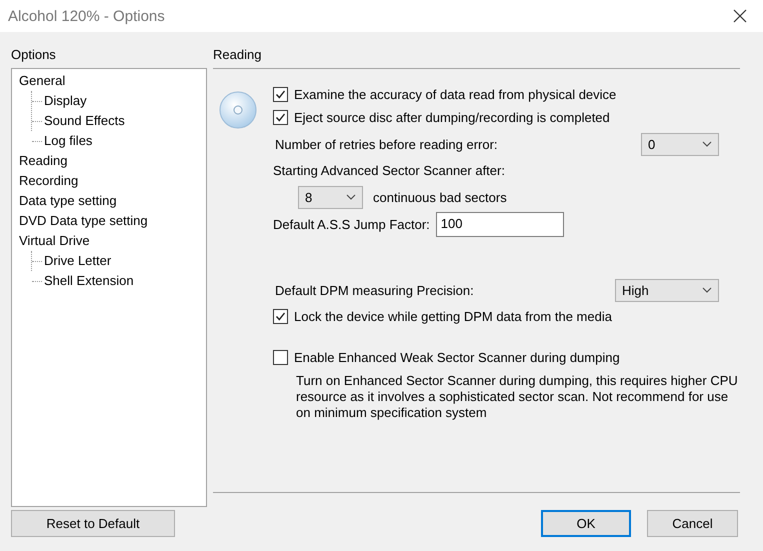 The image size is (763, 551). Describe the element at coordinates (351, 224) in the screenshot. I see `field-label: Default A.S.S Jump Factor:` at that location.